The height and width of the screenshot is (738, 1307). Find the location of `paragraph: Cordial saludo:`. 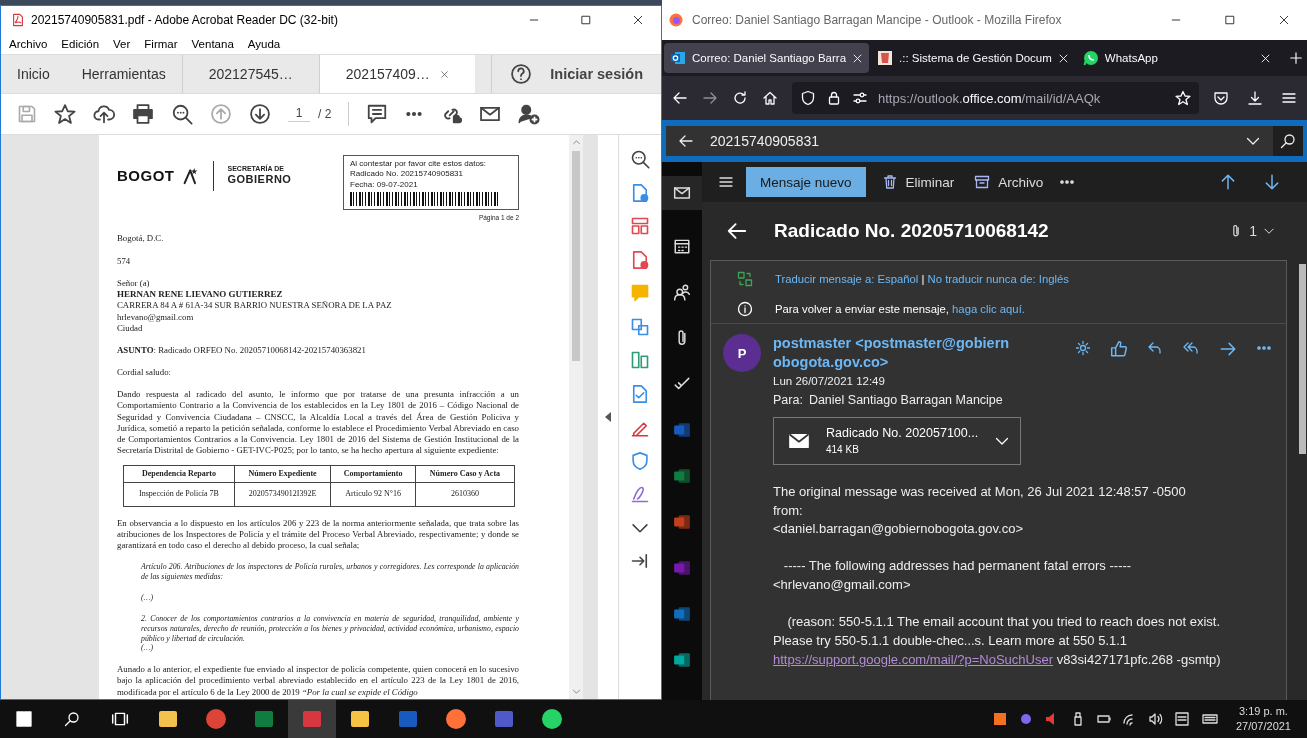

paragraph: Cordial saludo: is located at coordinates (144, 373).